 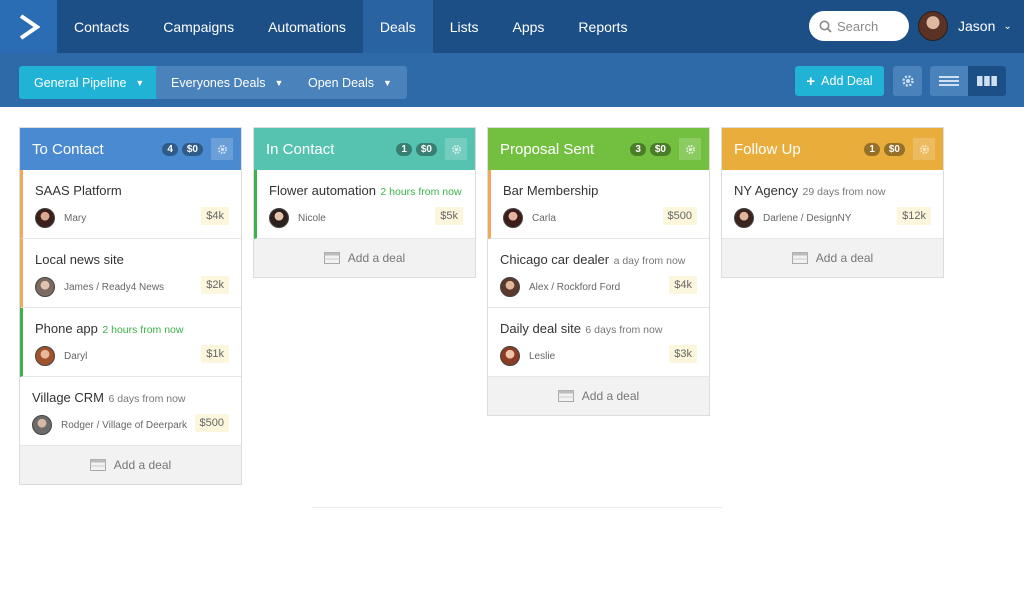 I want to click on deal-contact: Mary, so click(x=75, y=218).